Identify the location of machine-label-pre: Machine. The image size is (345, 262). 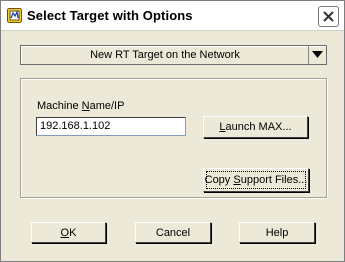
(59, 106).